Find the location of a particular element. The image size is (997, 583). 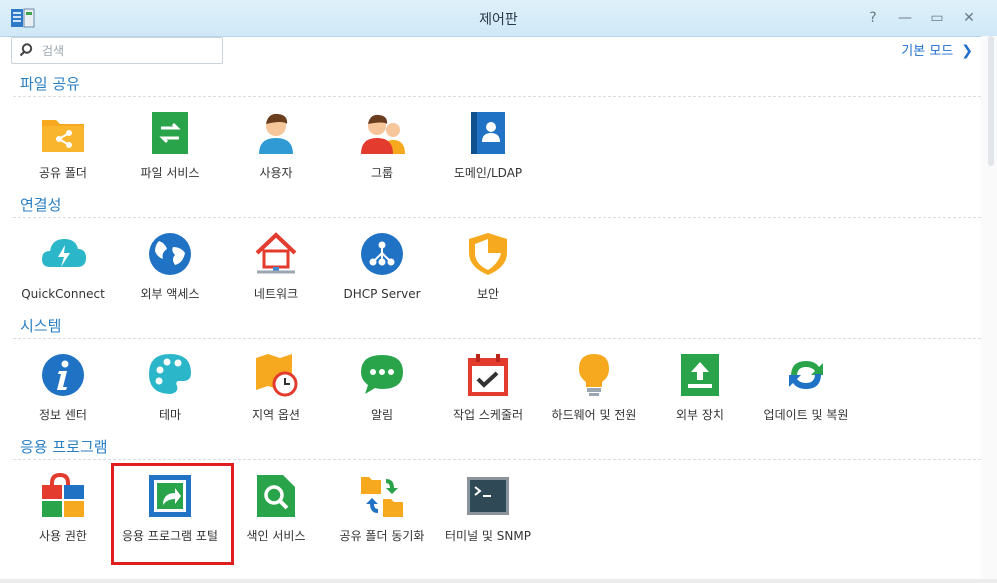

item-file-services: 파일 서비스 is located at coordinates (170, 145).